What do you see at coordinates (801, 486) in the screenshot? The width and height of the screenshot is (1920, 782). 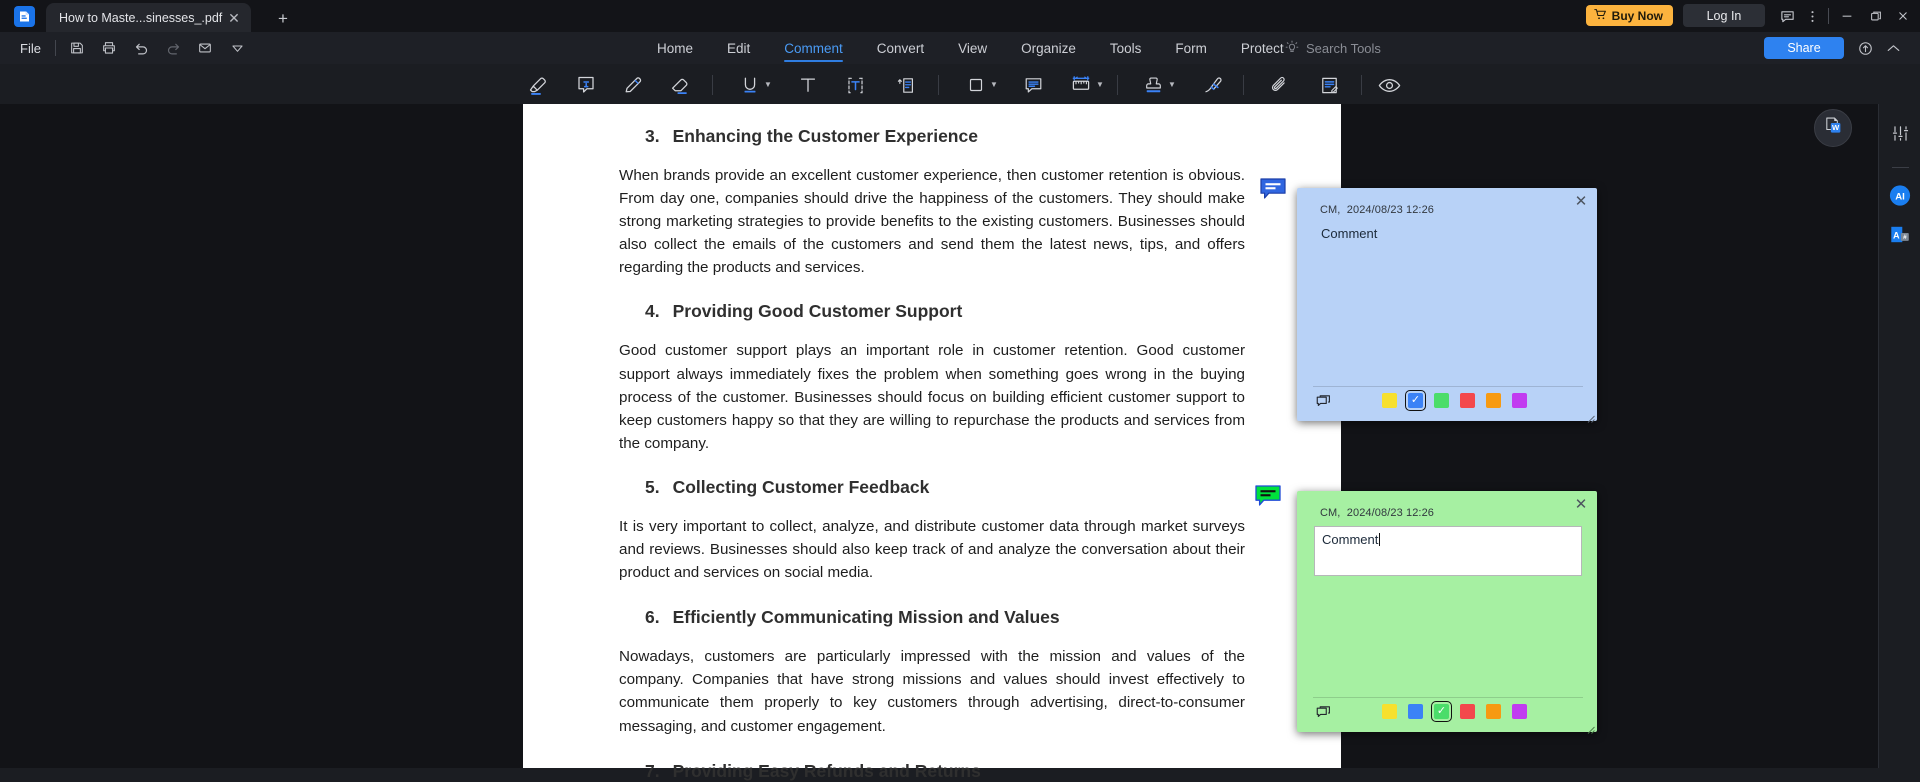 I see `section-title: Collecting Customer Feedback` at bounding box center [801, 486].